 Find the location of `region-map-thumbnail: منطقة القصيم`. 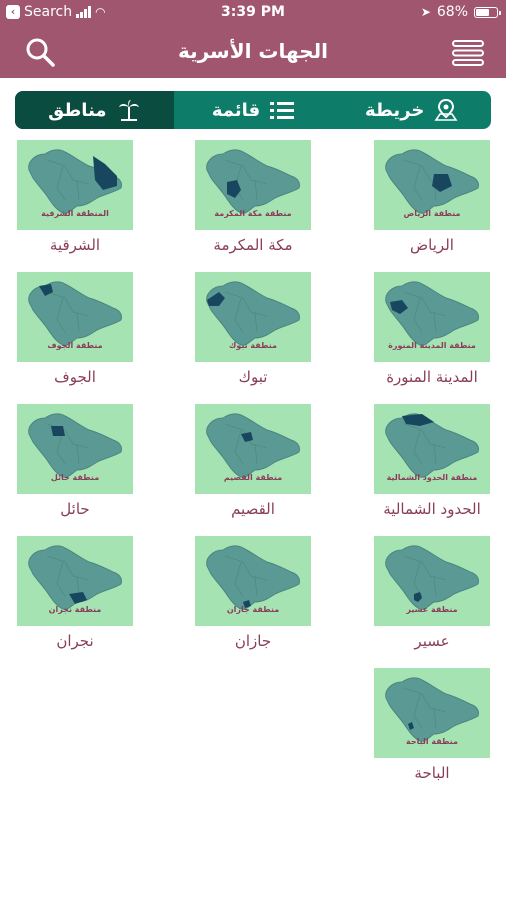

region-map-thumbnail: منطقة القصيم is located at coordinates (253, 449).